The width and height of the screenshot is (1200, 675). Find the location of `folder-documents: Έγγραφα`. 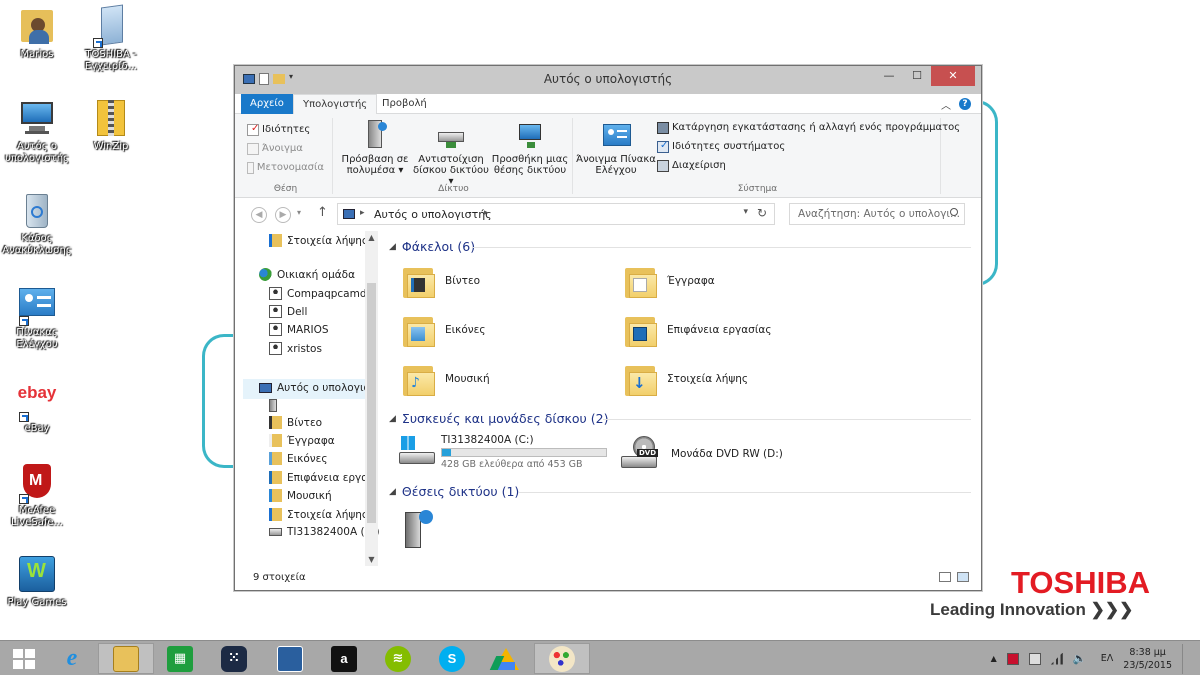

folder-documents: Έγγραφα is located at coordinates (669, 281).